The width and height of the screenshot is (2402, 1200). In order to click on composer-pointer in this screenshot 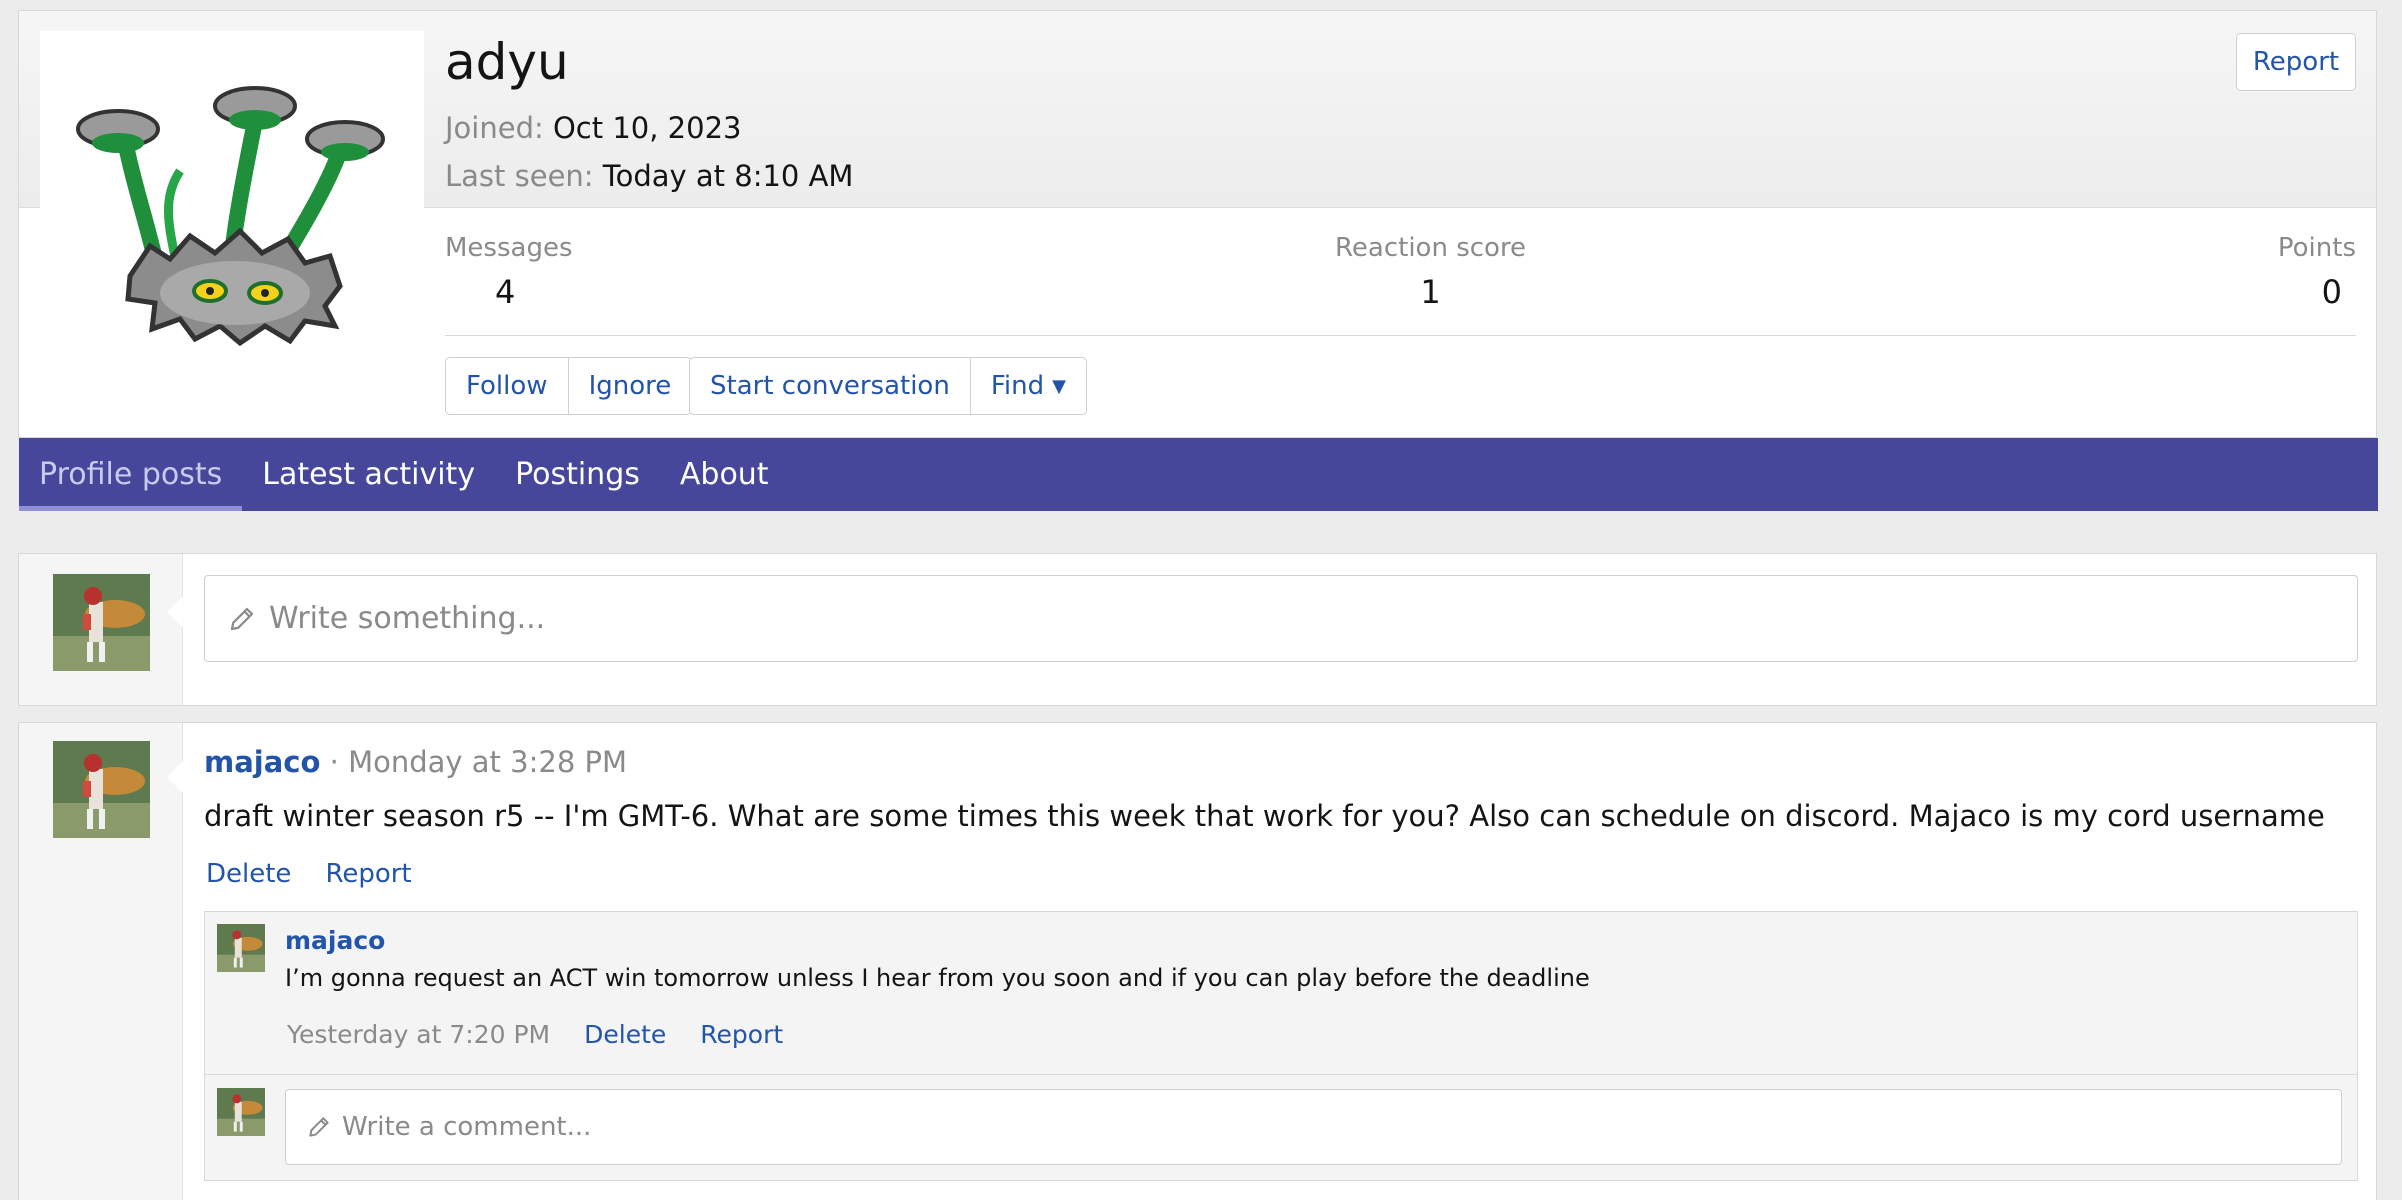, I will do `click(176, 612)`.